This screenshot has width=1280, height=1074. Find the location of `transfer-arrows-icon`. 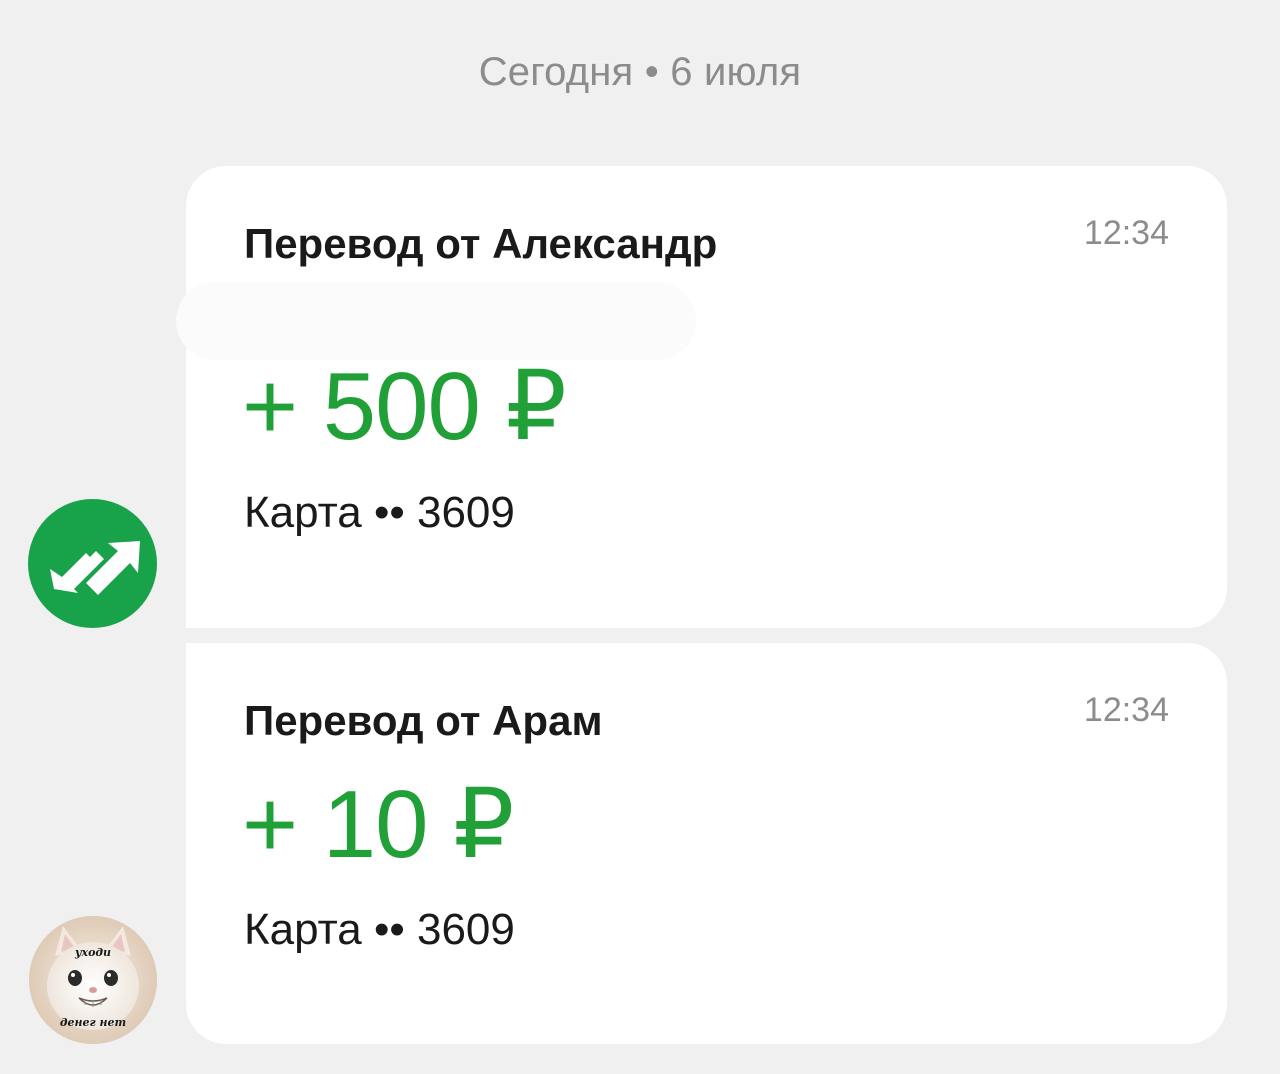

transfer-arrows-icon is located at coordinates (95, 568).